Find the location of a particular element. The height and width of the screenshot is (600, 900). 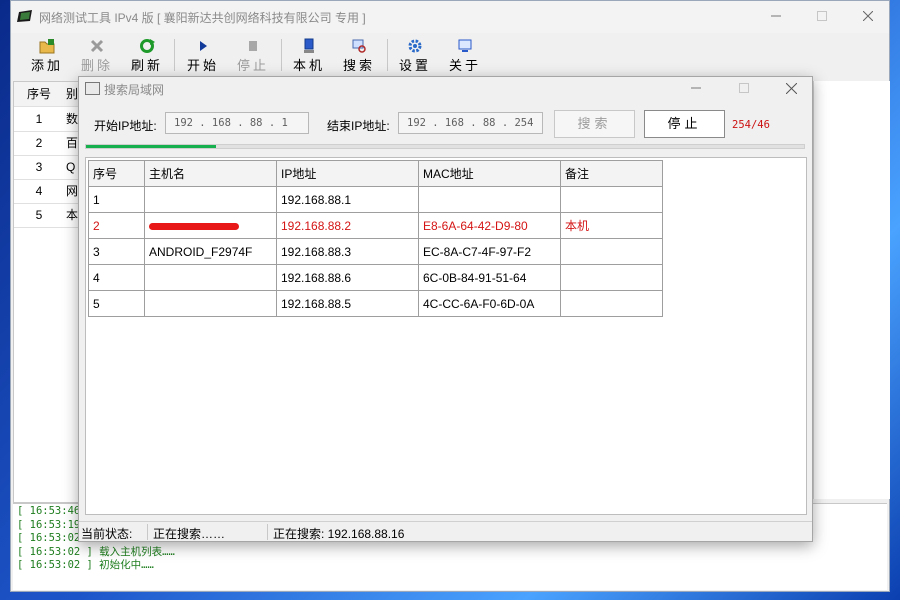

dialog-maximize-button is located at coordinates (744, 88).